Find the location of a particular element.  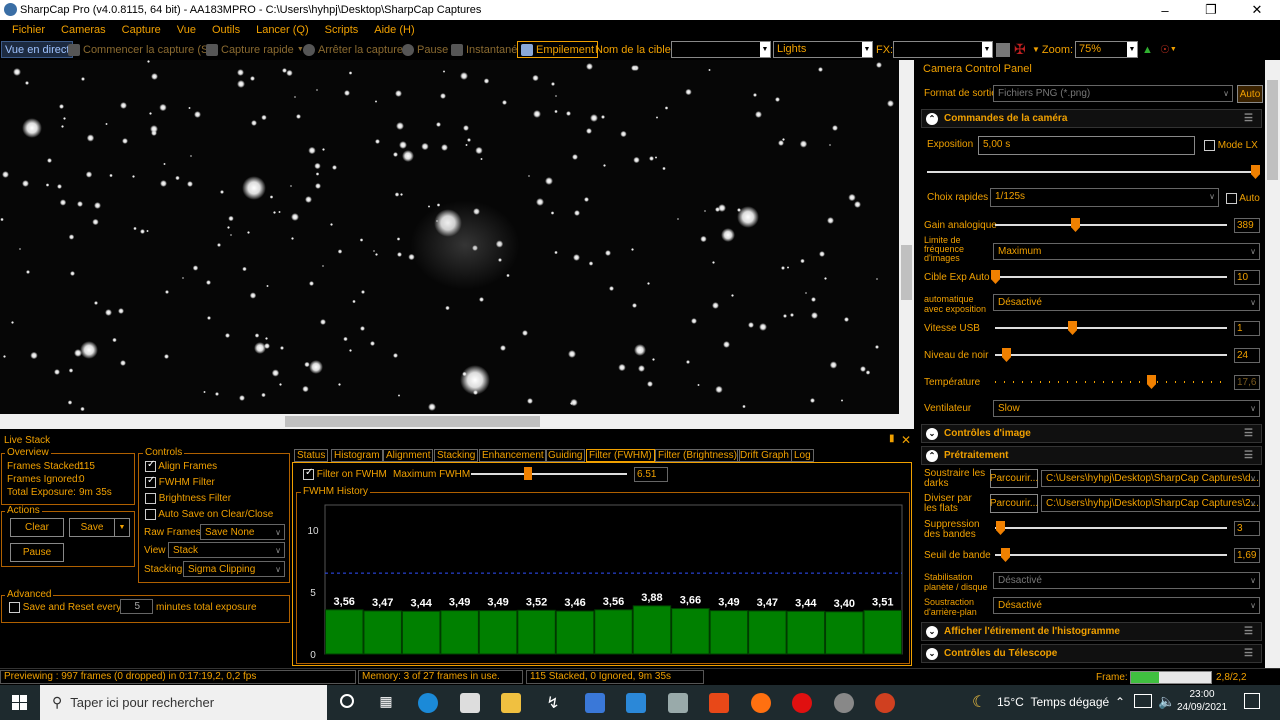

app-icon-bolt: ↯ is located at coordinates (553, 703).